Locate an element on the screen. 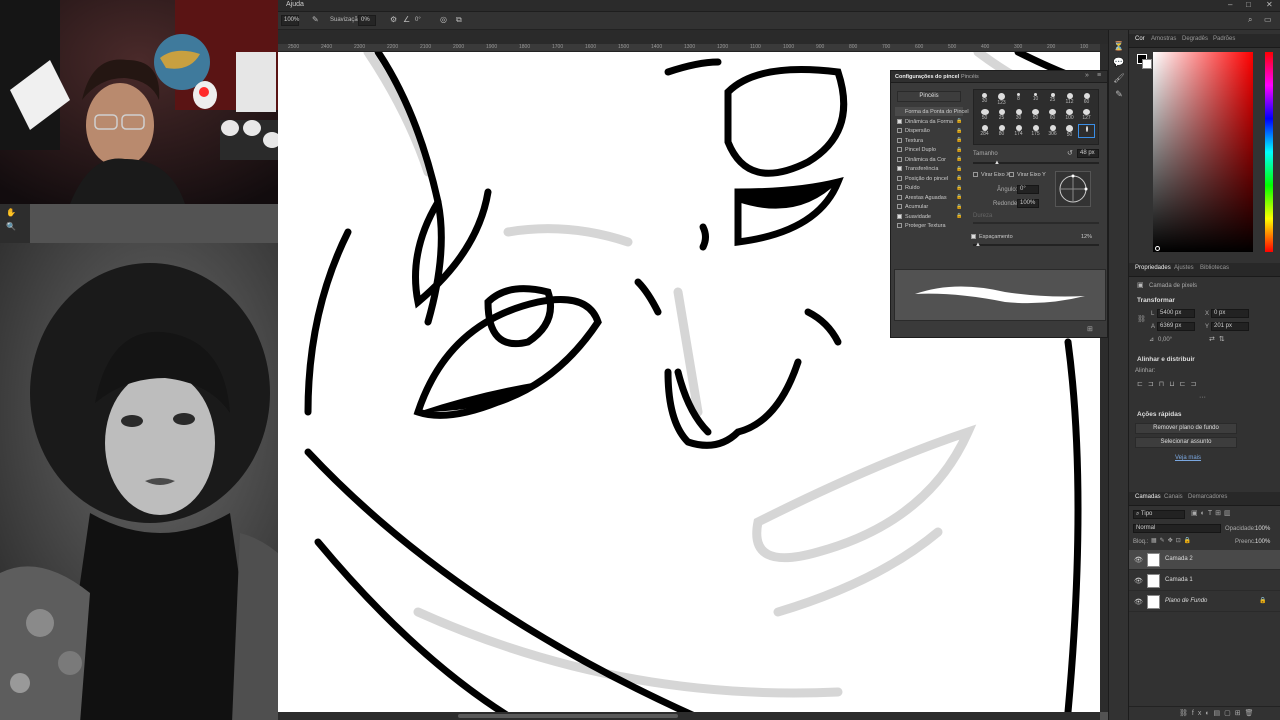 Image resolution: width=1280 pixels, height=720 pixels. width-field: 5400 px is located at coordinates (1176, 313).